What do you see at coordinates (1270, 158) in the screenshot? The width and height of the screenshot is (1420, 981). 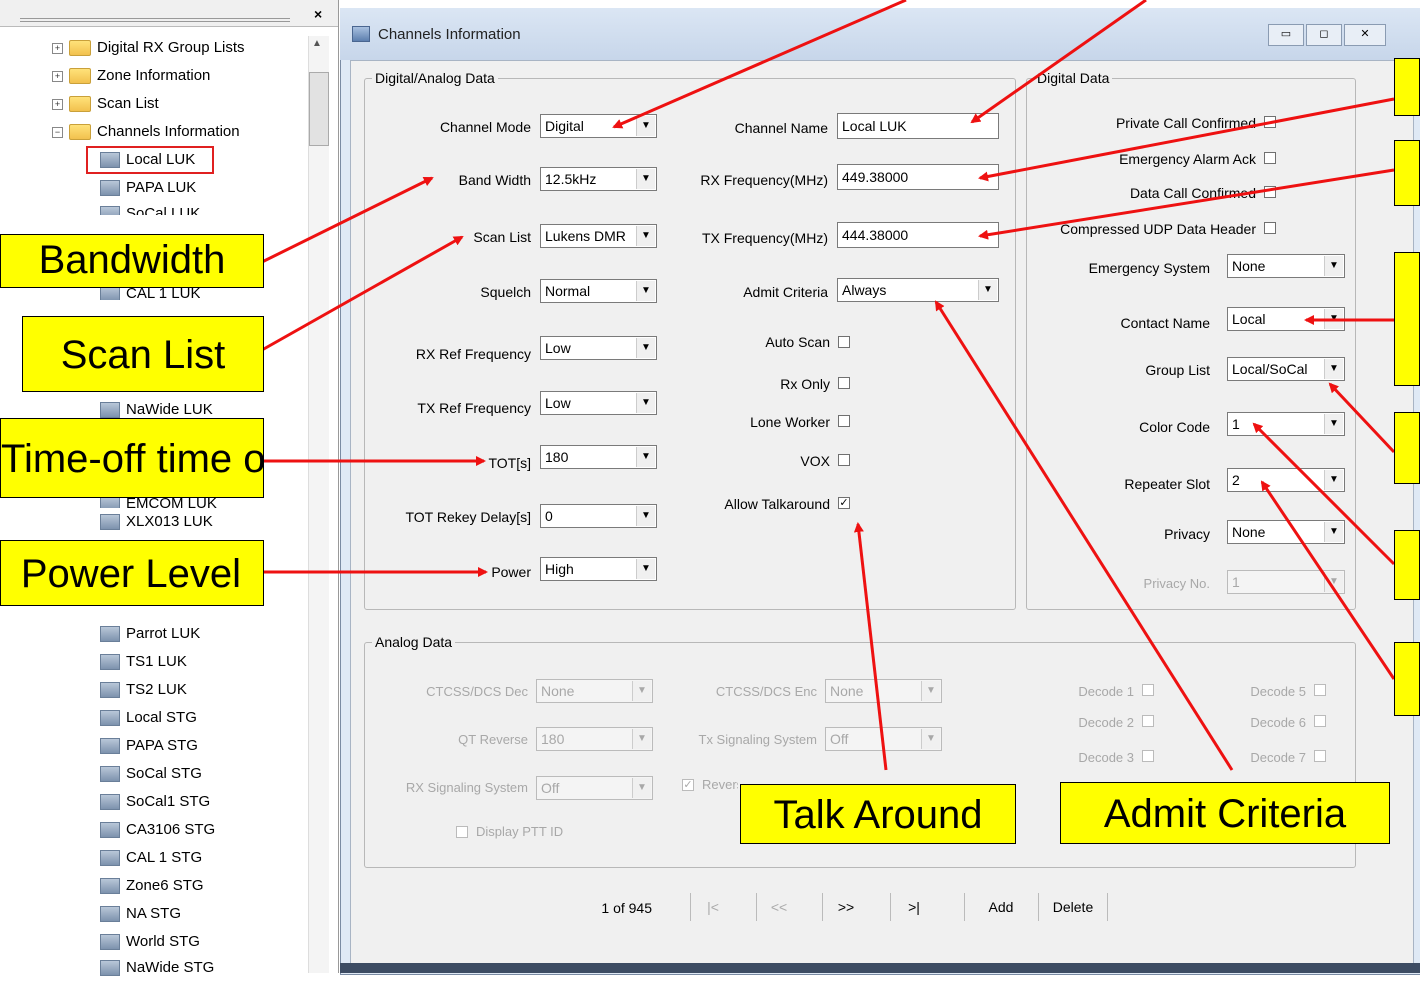 I see `emergency-alarm-ack-checkbox` at bounding box center [1270, 158].